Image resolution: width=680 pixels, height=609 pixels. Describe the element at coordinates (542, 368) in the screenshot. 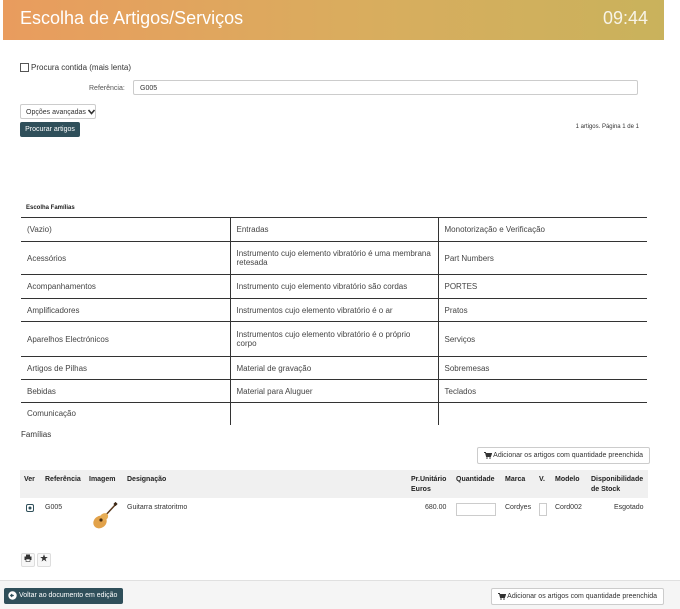

I see `family-cell: Sobremesas` at that location.